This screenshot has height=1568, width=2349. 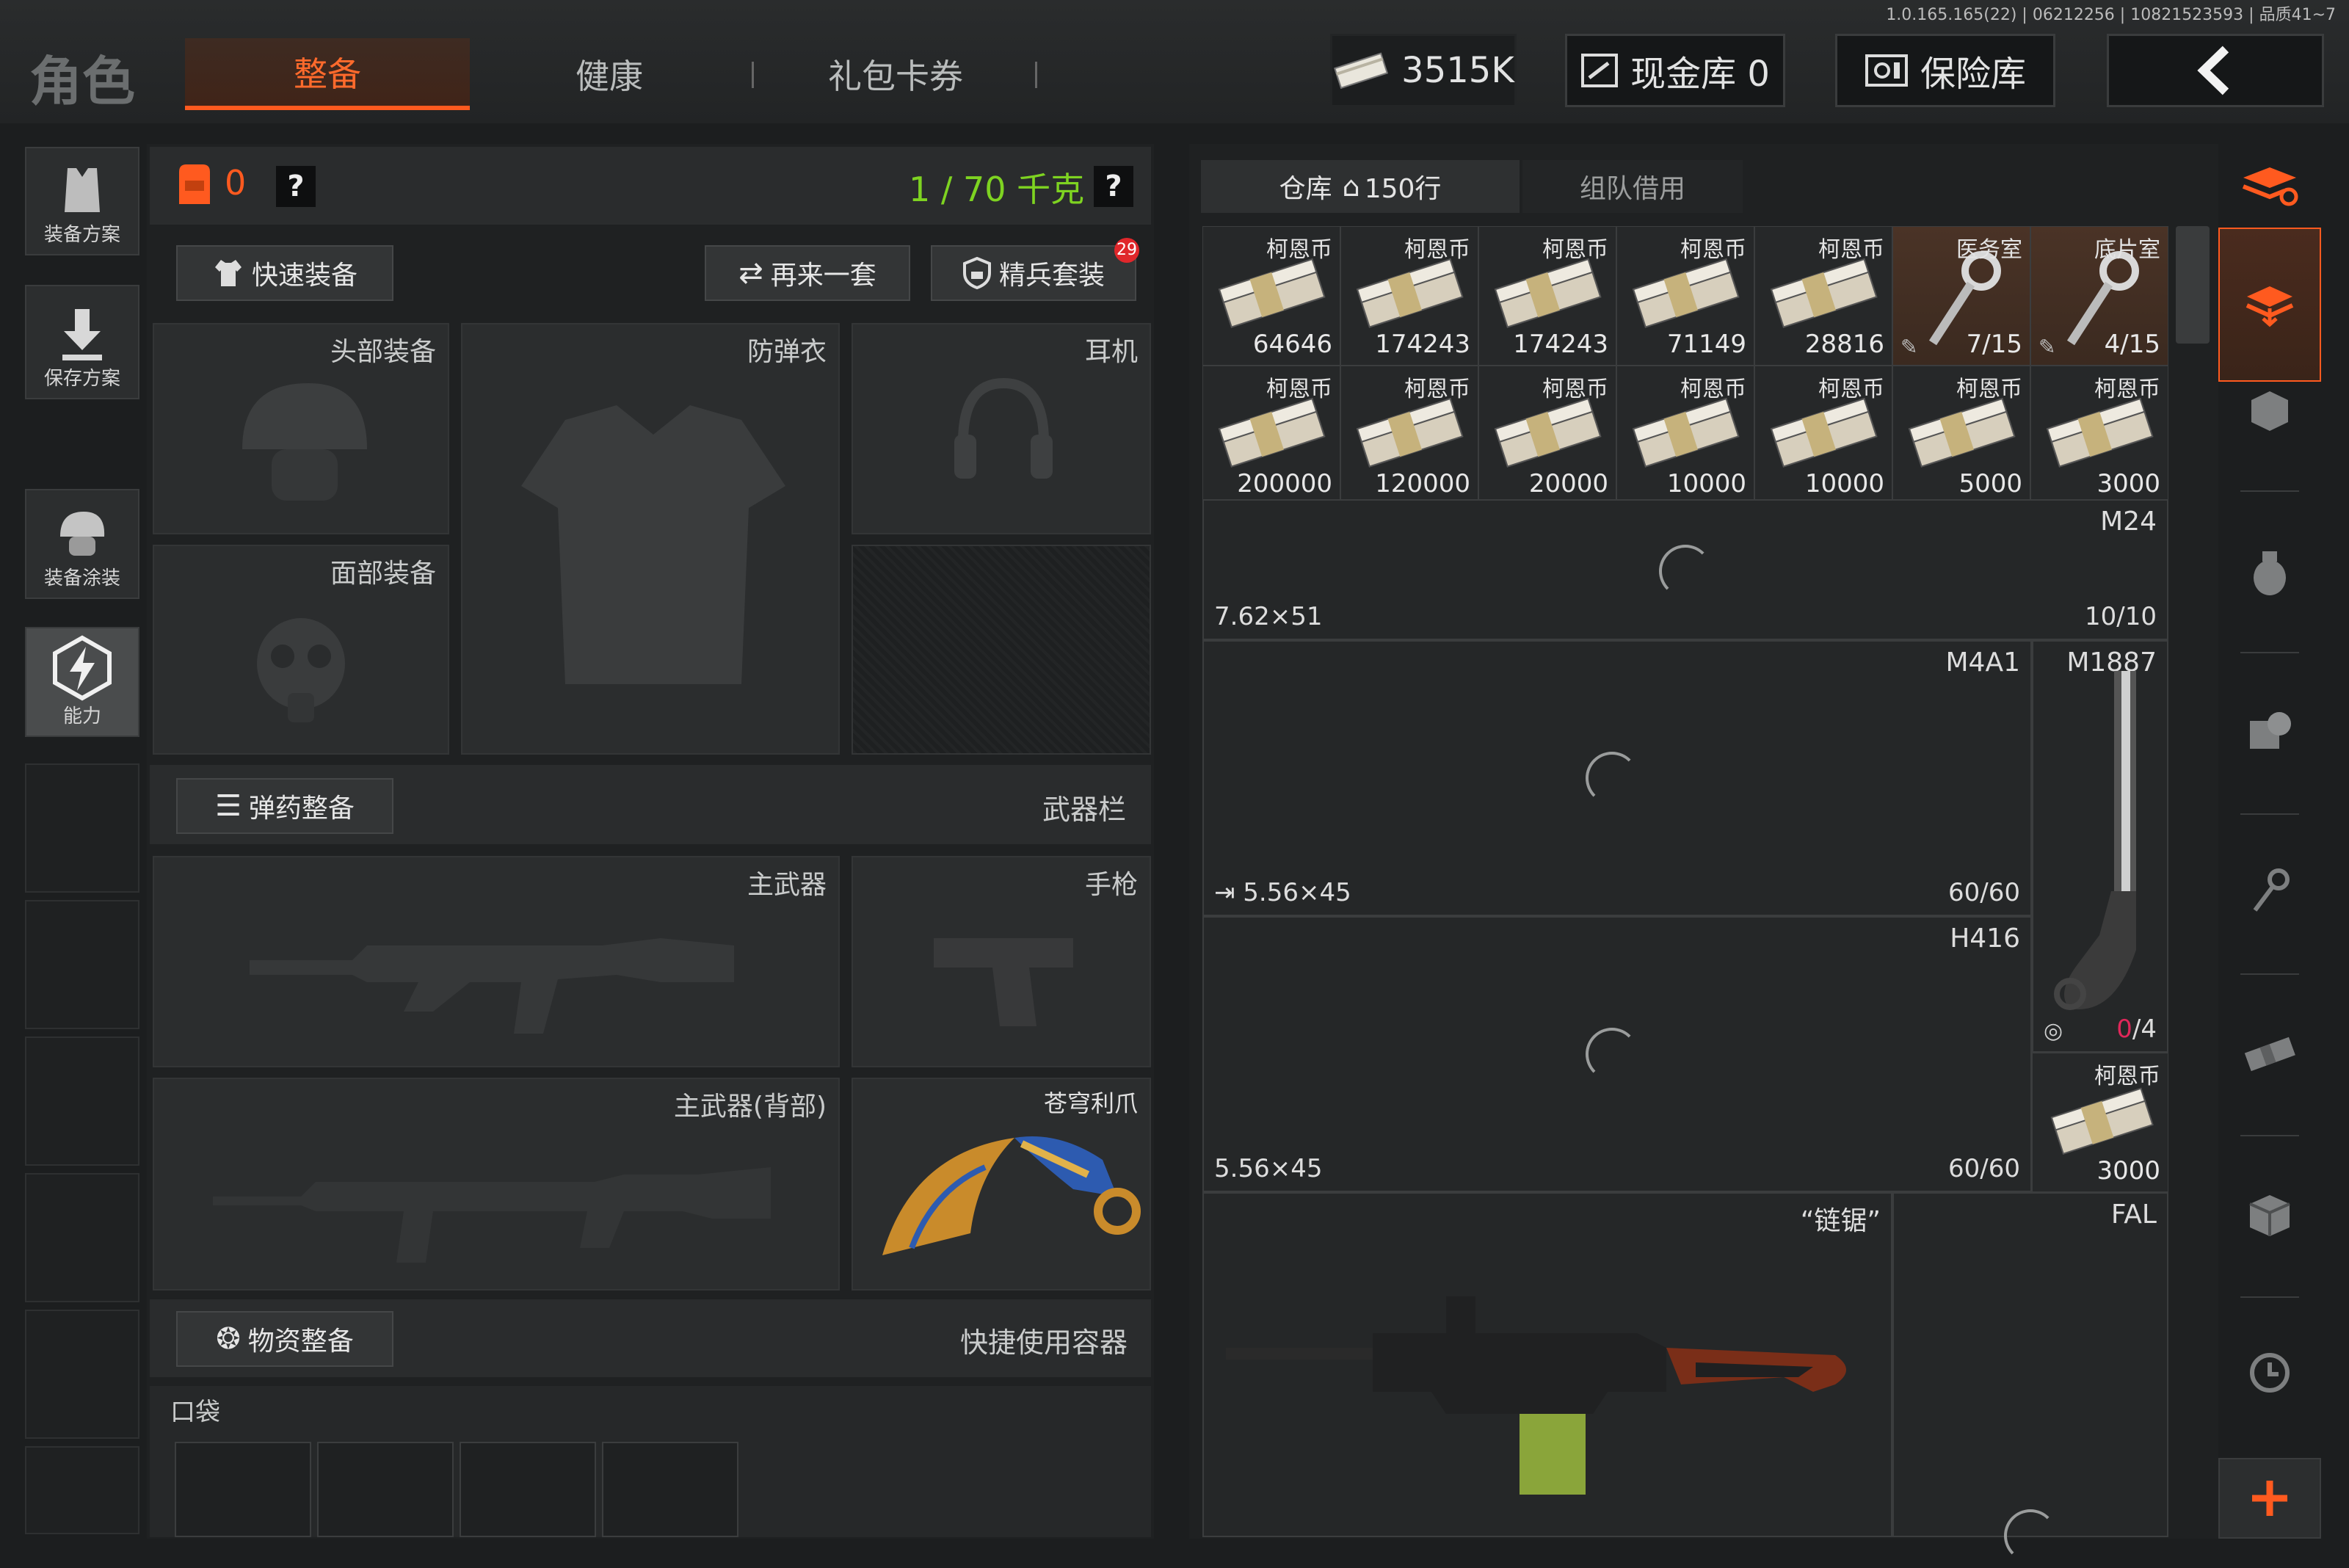 I want to click on back-weapon-slot: 主武器(背部), so click(x=496, y=1184).